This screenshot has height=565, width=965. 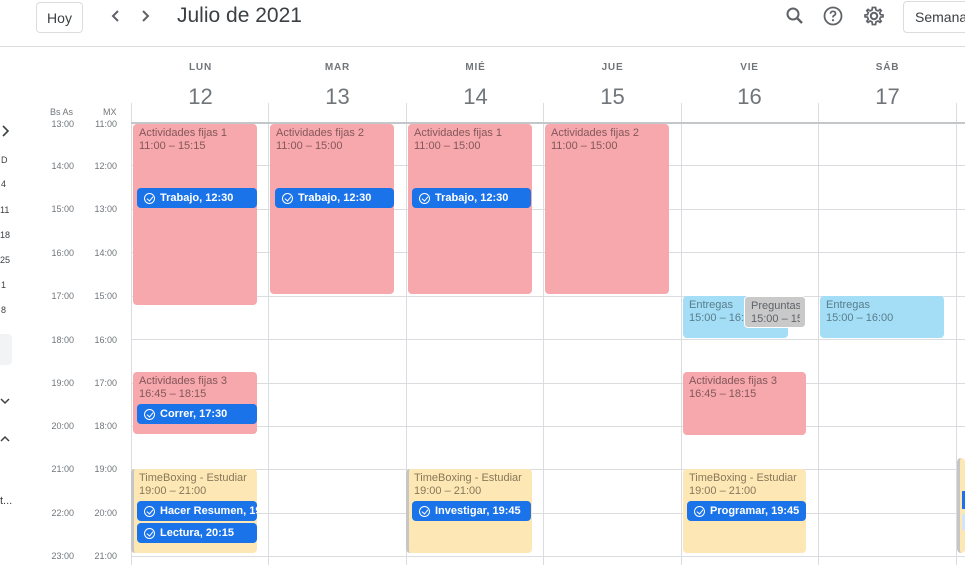 What do you see at coordinates (882, 317) in the screenshot?
I see `event-entregas: Entregas 15:00 – 16:00` at bounding box center [882, 317].